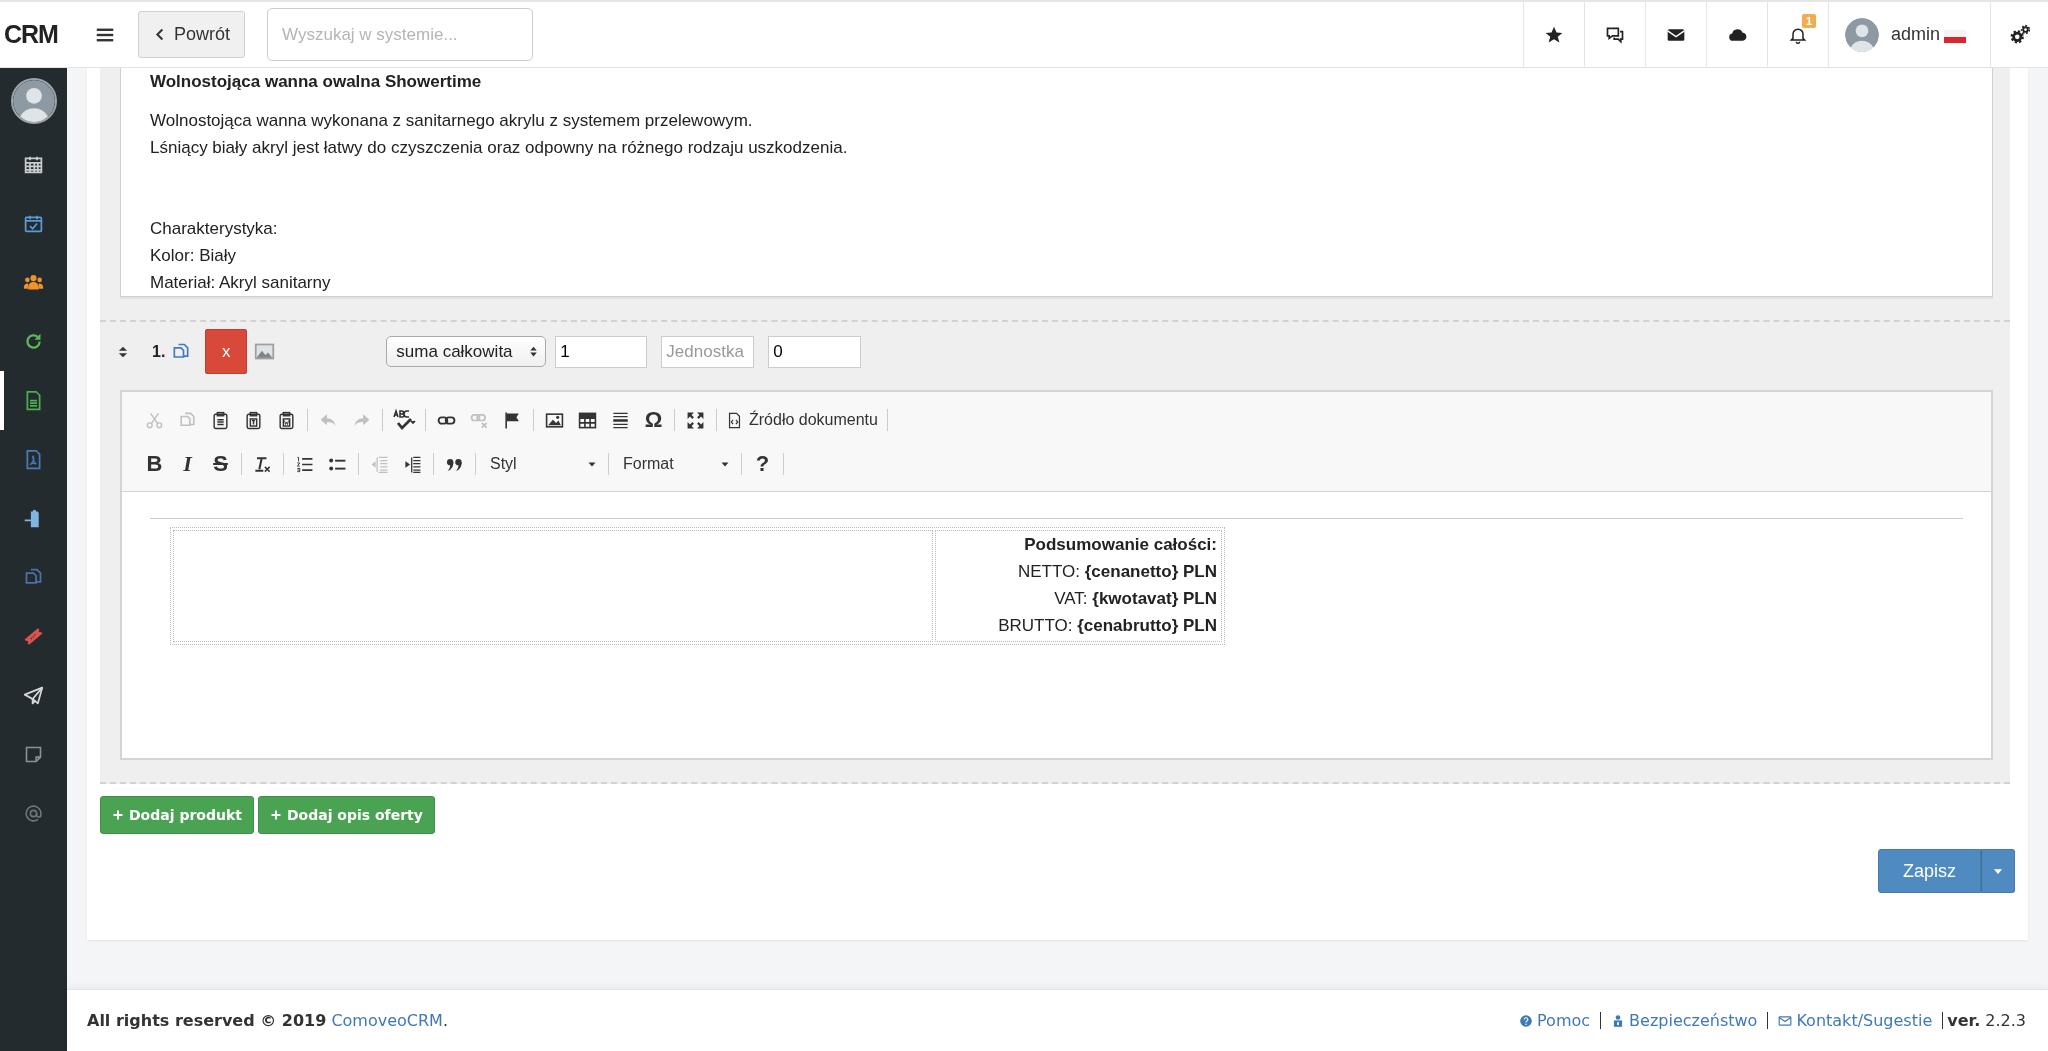 The width and height of the screenshot is (2048, 1051). What do you see at coordinates (1684, 1020) in the screenshot?
I see `footer-link: Bezpieczeństwo` at bounding box center [1684, 1020].